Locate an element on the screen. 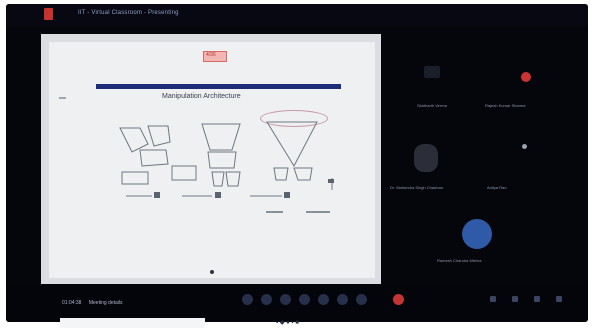 The height and width of the screenshot is (328, 596). participant-name-2: Rajesh Kumar Sharma is located at coordinates (505, 105).